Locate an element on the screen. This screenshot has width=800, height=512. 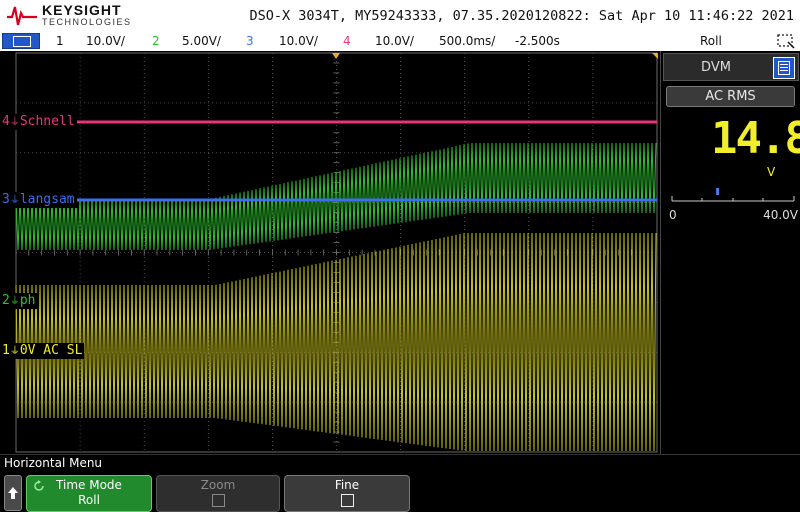
ch1-number: 1 is located at coordinates (60, 41).